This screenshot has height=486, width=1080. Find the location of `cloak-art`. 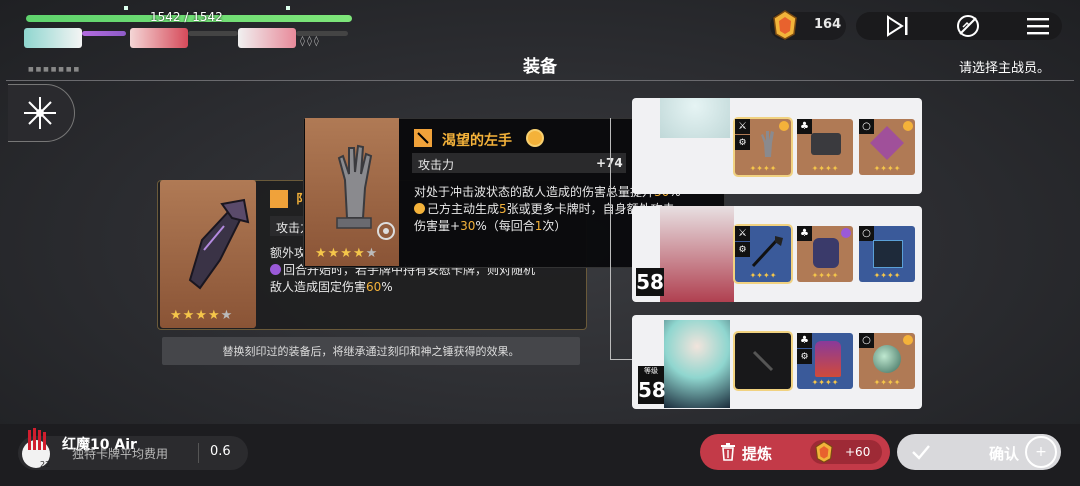

cloak-art is located at coordinates (828, 359).